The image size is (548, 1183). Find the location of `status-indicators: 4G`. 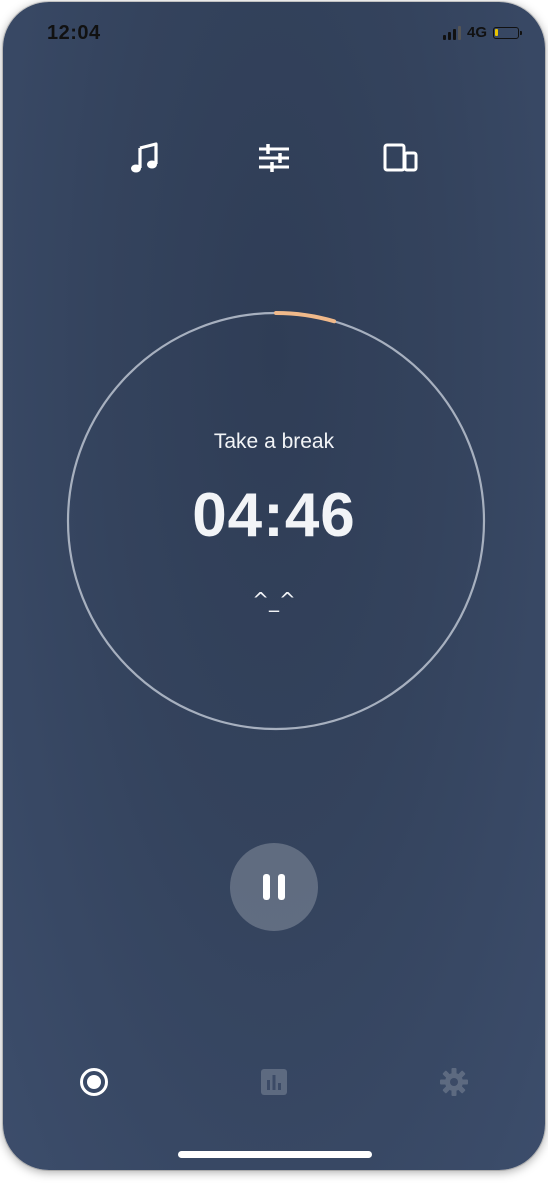

status-indicators: 4G is located at coordinates (482, 32).